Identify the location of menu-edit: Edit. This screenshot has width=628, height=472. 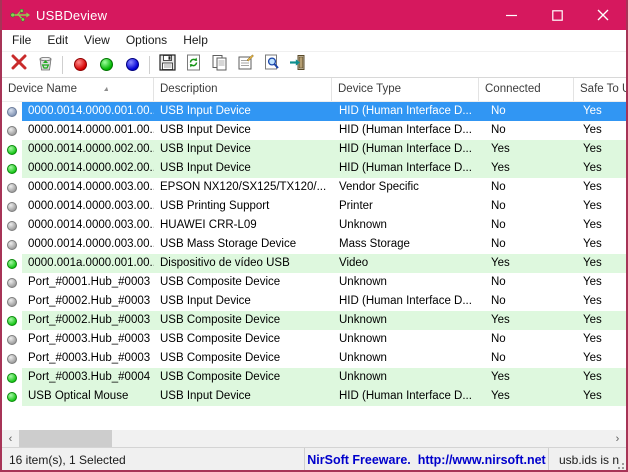
(57, 40).